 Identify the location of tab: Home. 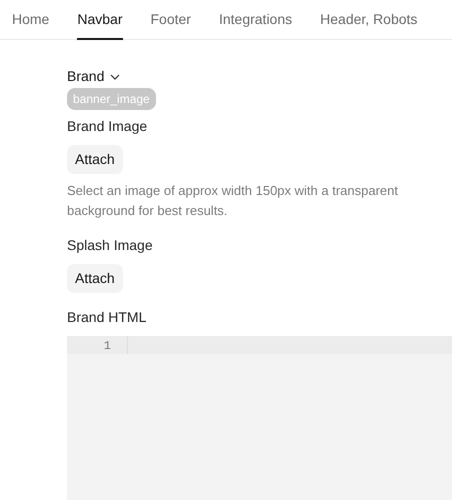
(31, 20).